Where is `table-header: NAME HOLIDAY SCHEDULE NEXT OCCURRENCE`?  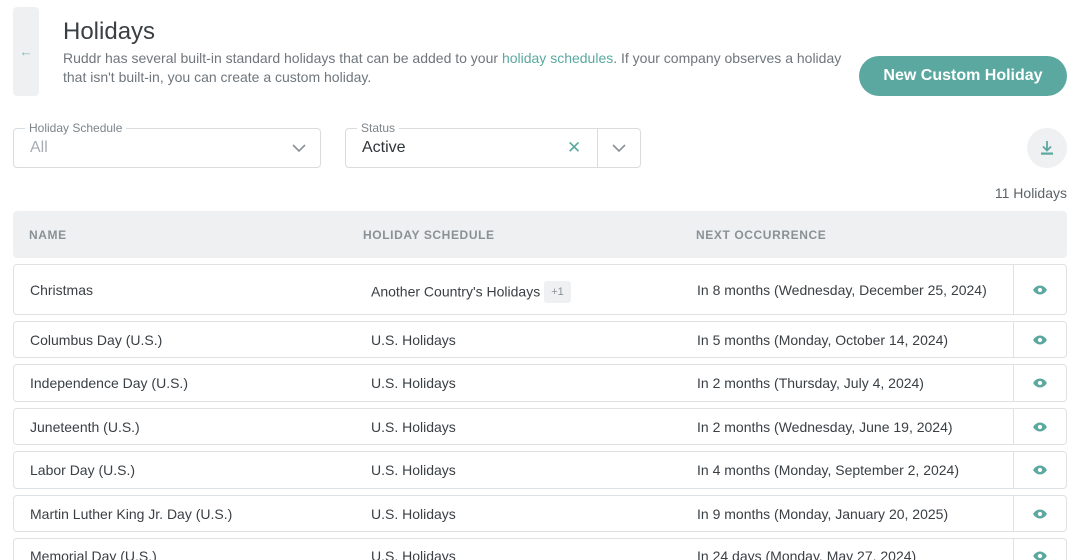
table-header: NAME HOLIDAY SCHEDULE NEXT OCCURRENCE is located at coordinates (540, 234).